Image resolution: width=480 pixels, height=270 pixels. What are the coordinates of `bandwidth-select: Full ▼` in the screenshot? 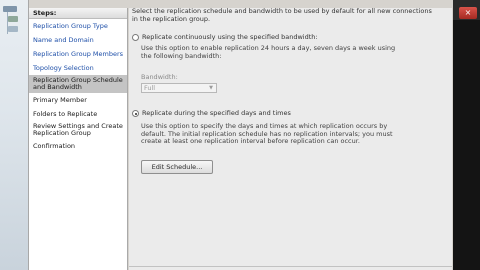 It's located at (179, 88).